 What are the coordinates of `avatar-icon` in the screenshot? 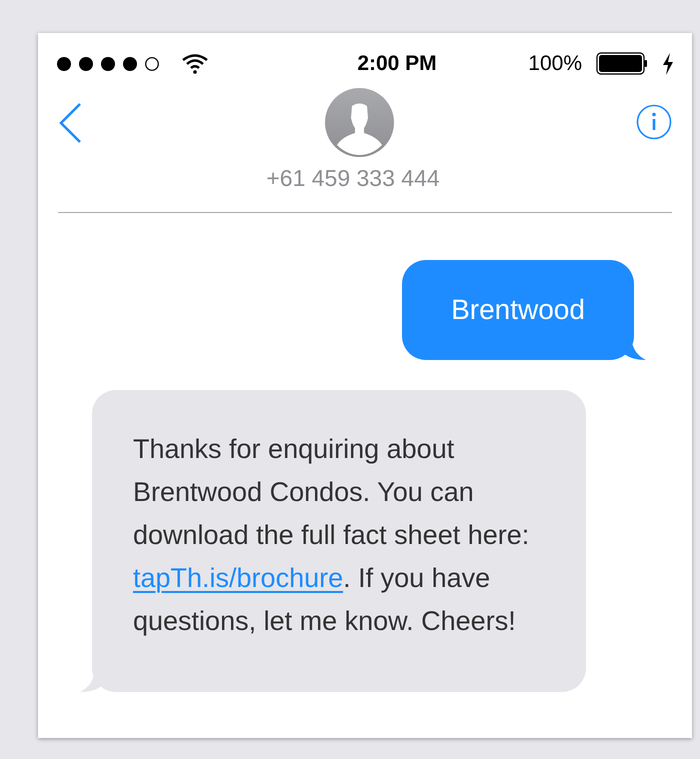 It's located at (359, 122).